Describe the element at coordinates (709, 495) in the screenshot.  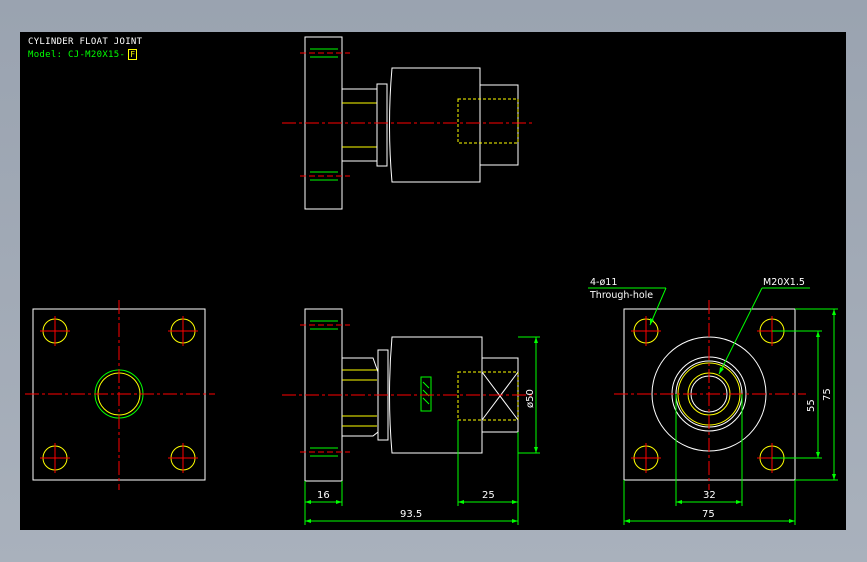
I see `dim-32: 32` at that location.